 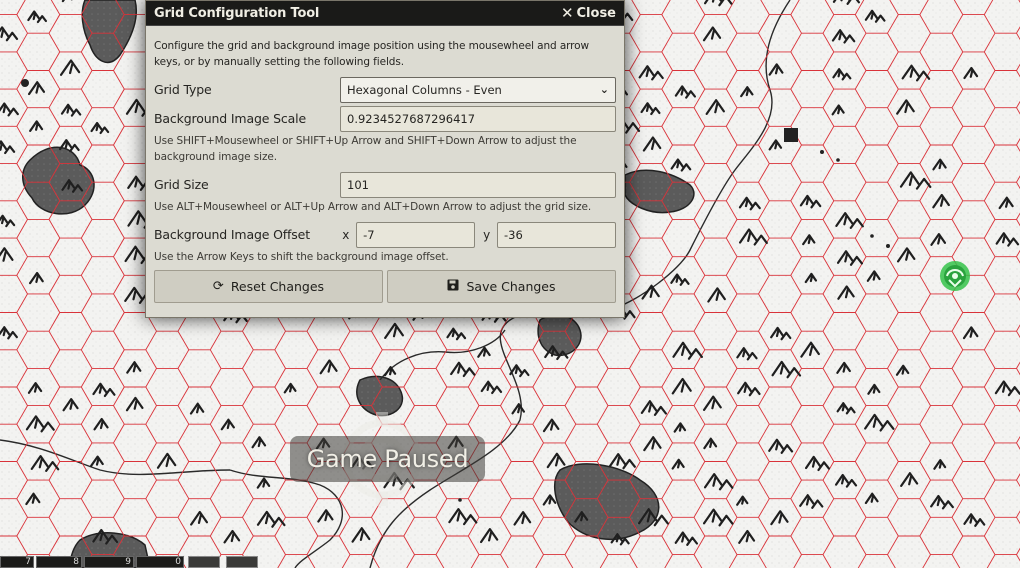 What do you see at coordinates (511, 286) in the screenshot?
I see `save-label: Save Changes` at bounding box center [511, 286].